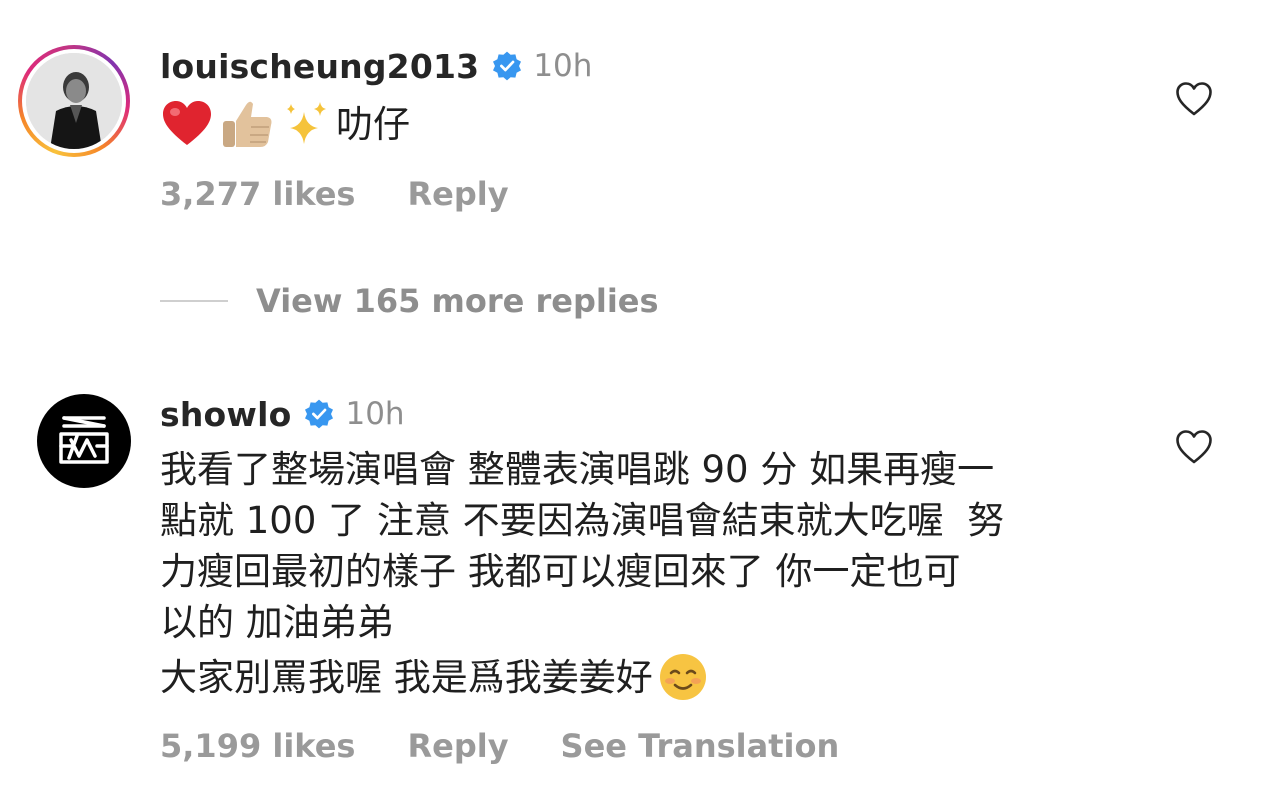 This screenshot has height=802, width=1284. Describe the element at coordinates (247, 124) in the screenshot. I see `thumbs-up-emoji-icon` at that location.